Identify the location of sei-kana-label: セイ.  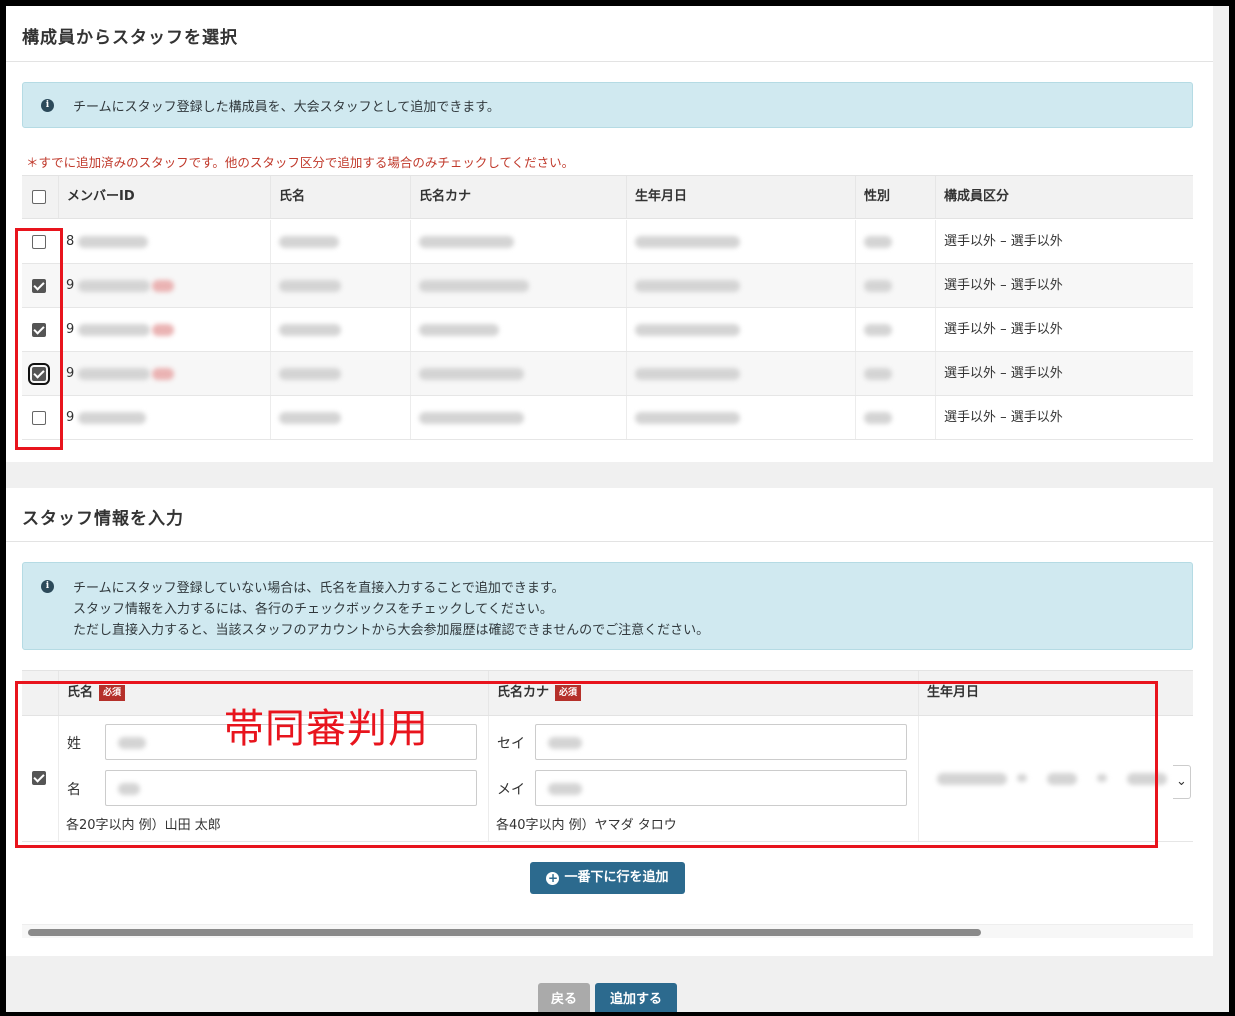
(511, 744).